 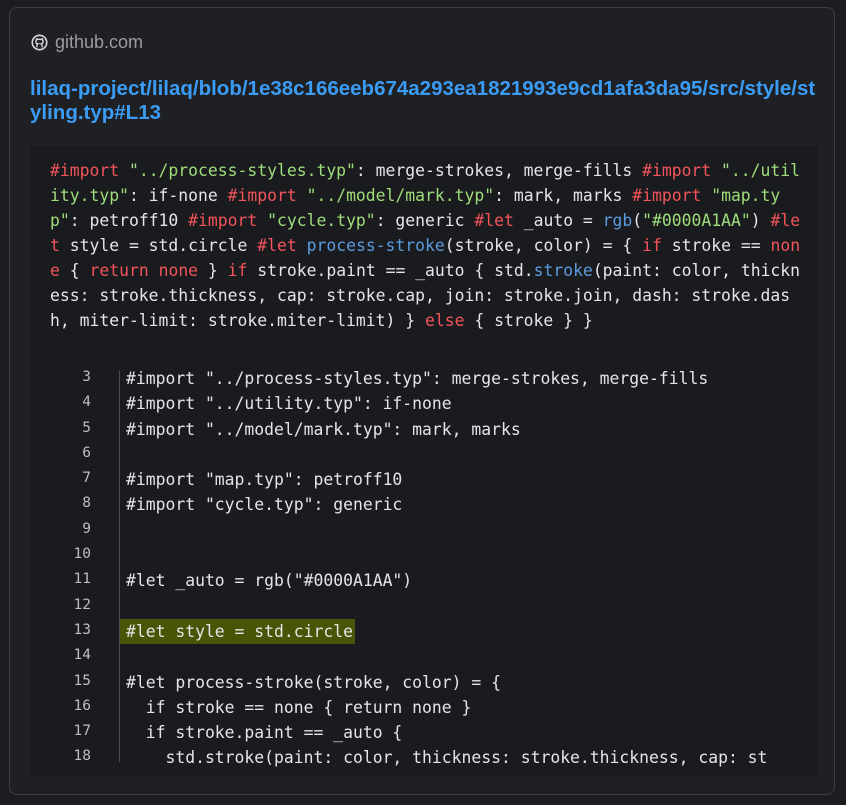 I want to click on code-token: : merge-strokes, merge-fills, so click(x=499, y=170).